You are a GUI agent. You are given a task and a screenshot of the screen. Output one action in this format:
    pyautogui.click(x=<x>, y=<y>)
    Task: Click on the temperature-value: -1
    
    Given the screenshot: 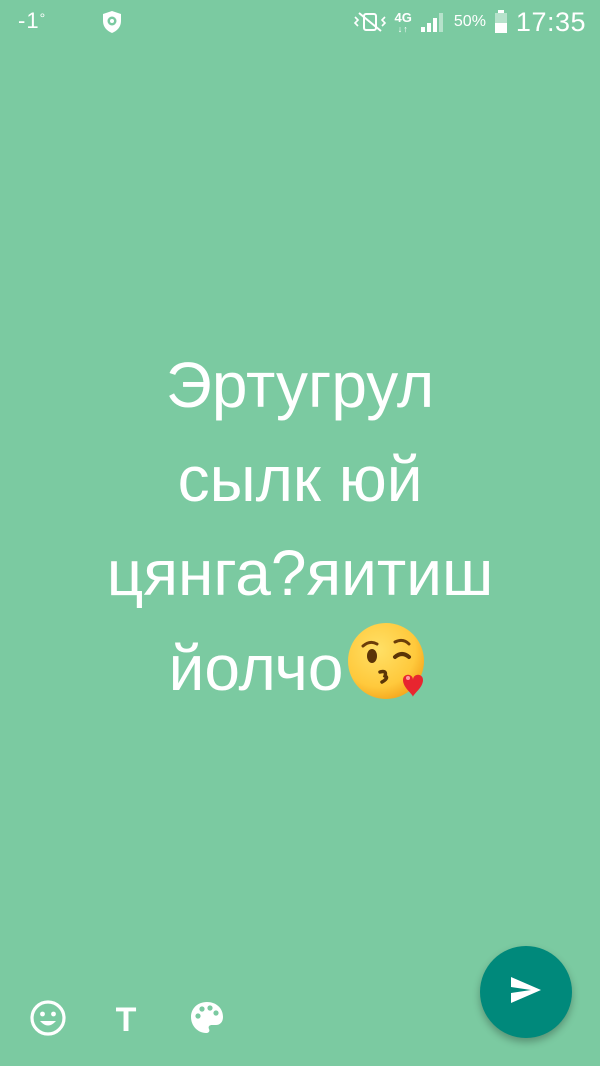 What is the action you would take?
    pyautogui.click(x=29, y=20)
    